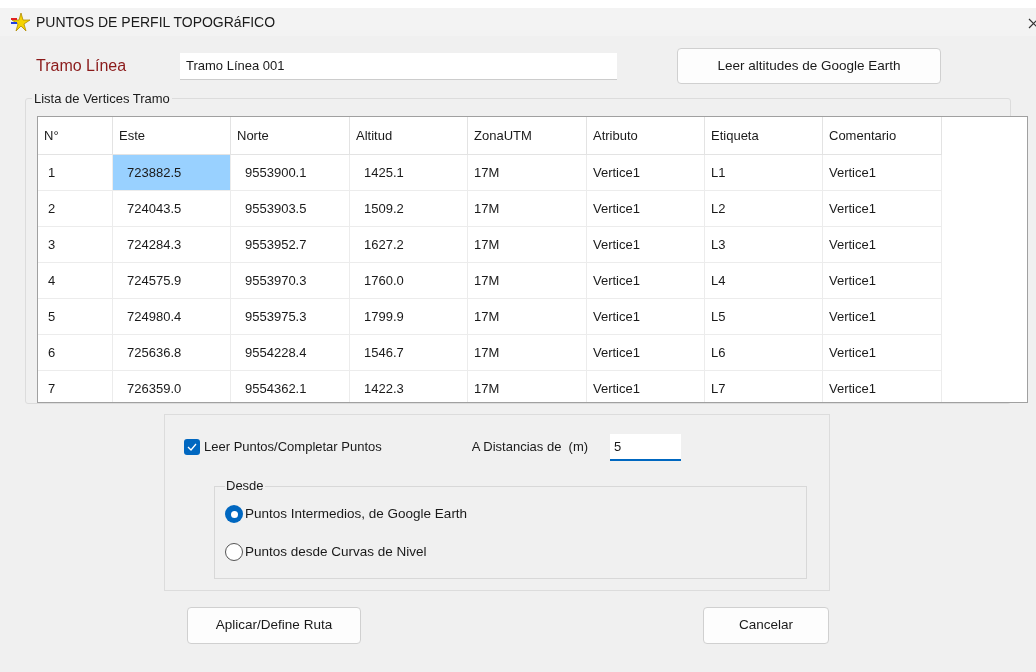 The image size is (1036, 672). What do you see at coordinates (646, 136) in the screenshot?
I see `column-header: Atributo` at bounding box center [646, 136].